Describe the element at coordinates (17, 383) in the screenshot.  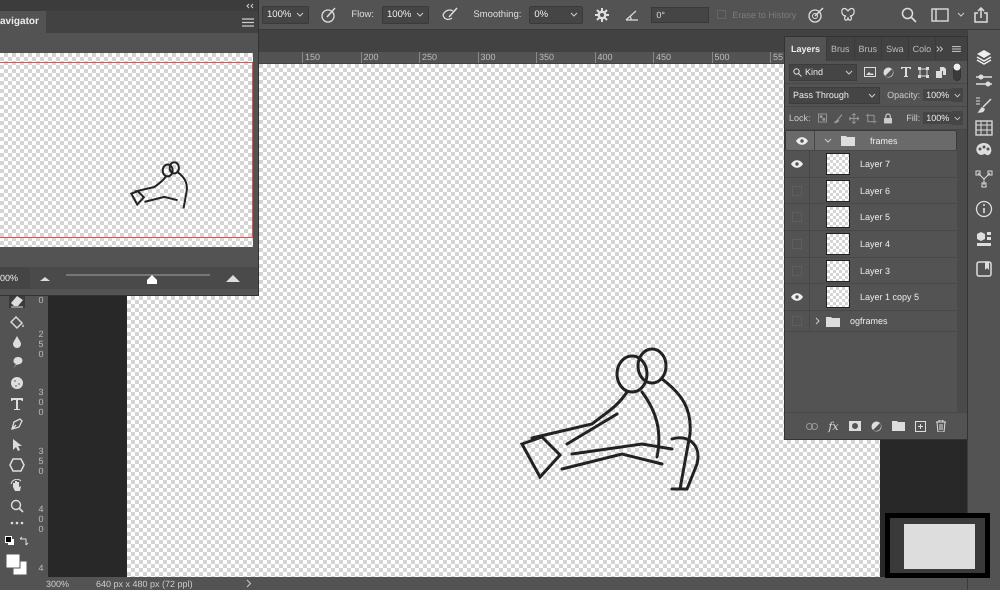
I see `sponge-icon` at that location.